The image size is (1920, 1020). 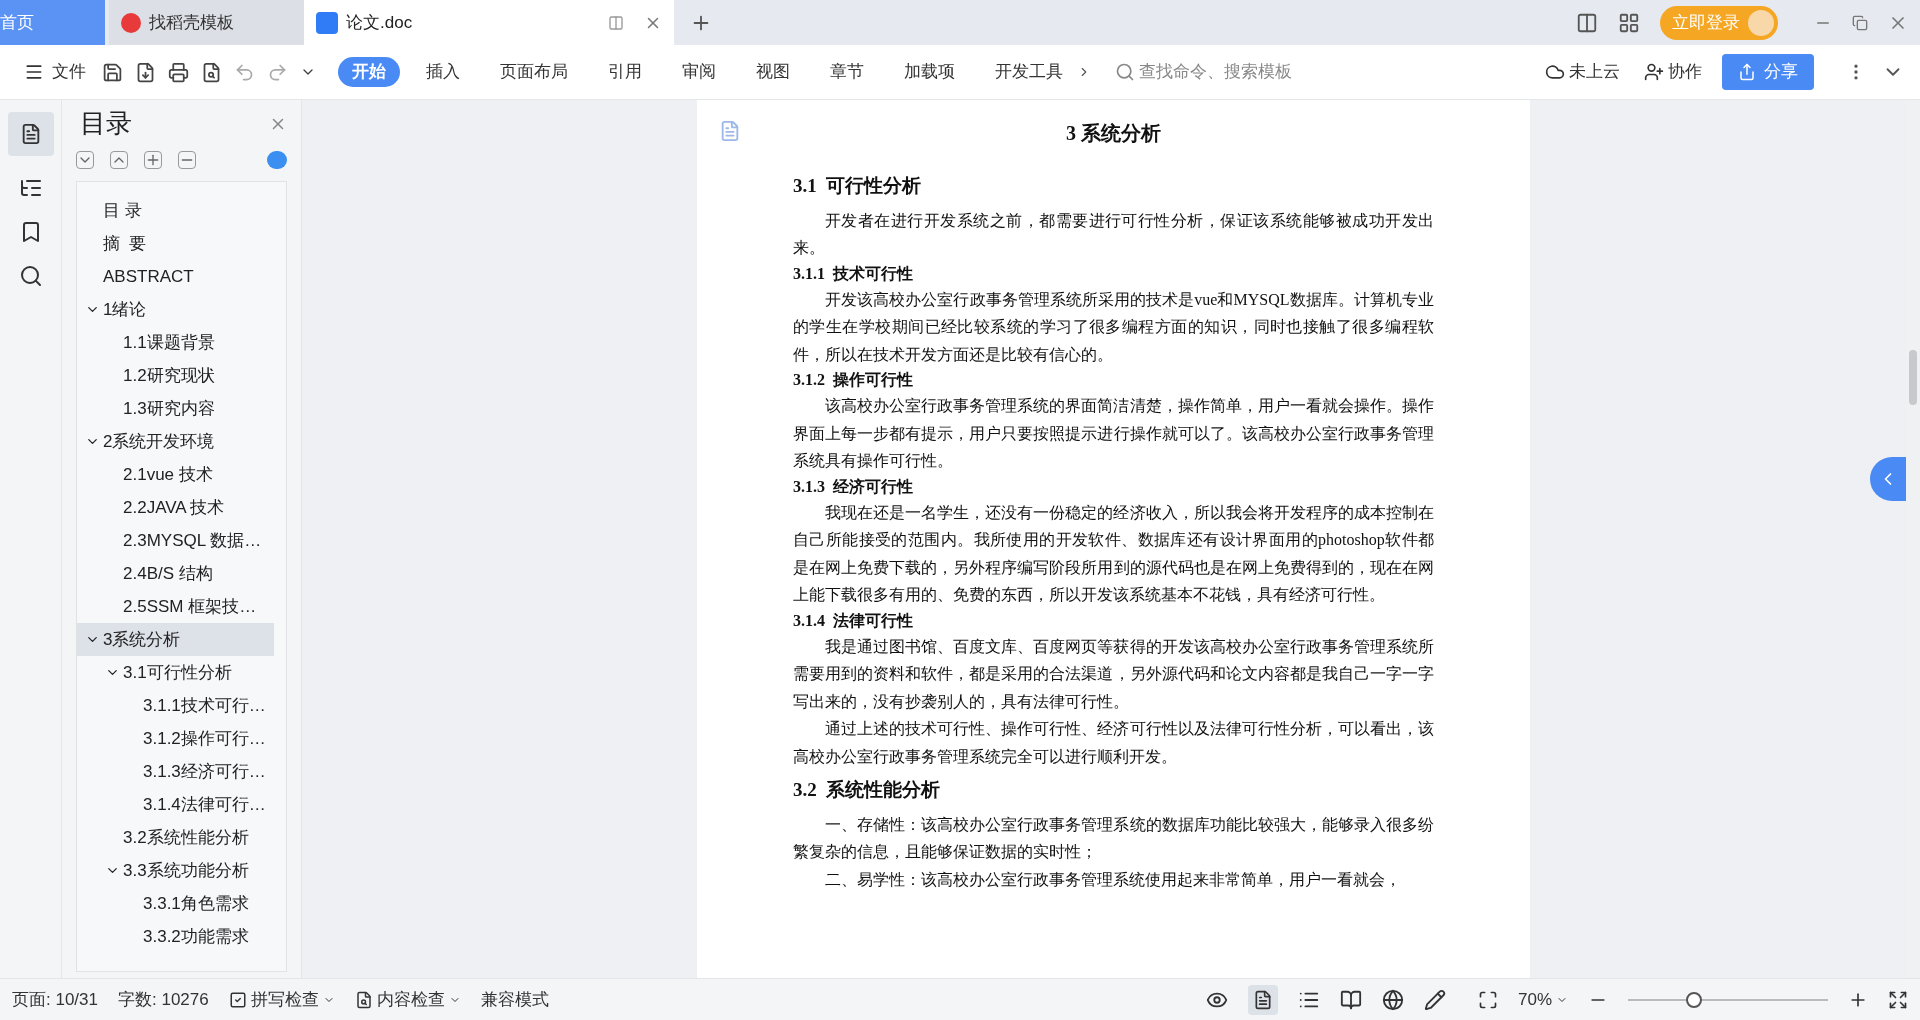 I want to click on layout-icon, so click(x=1587, y=22).